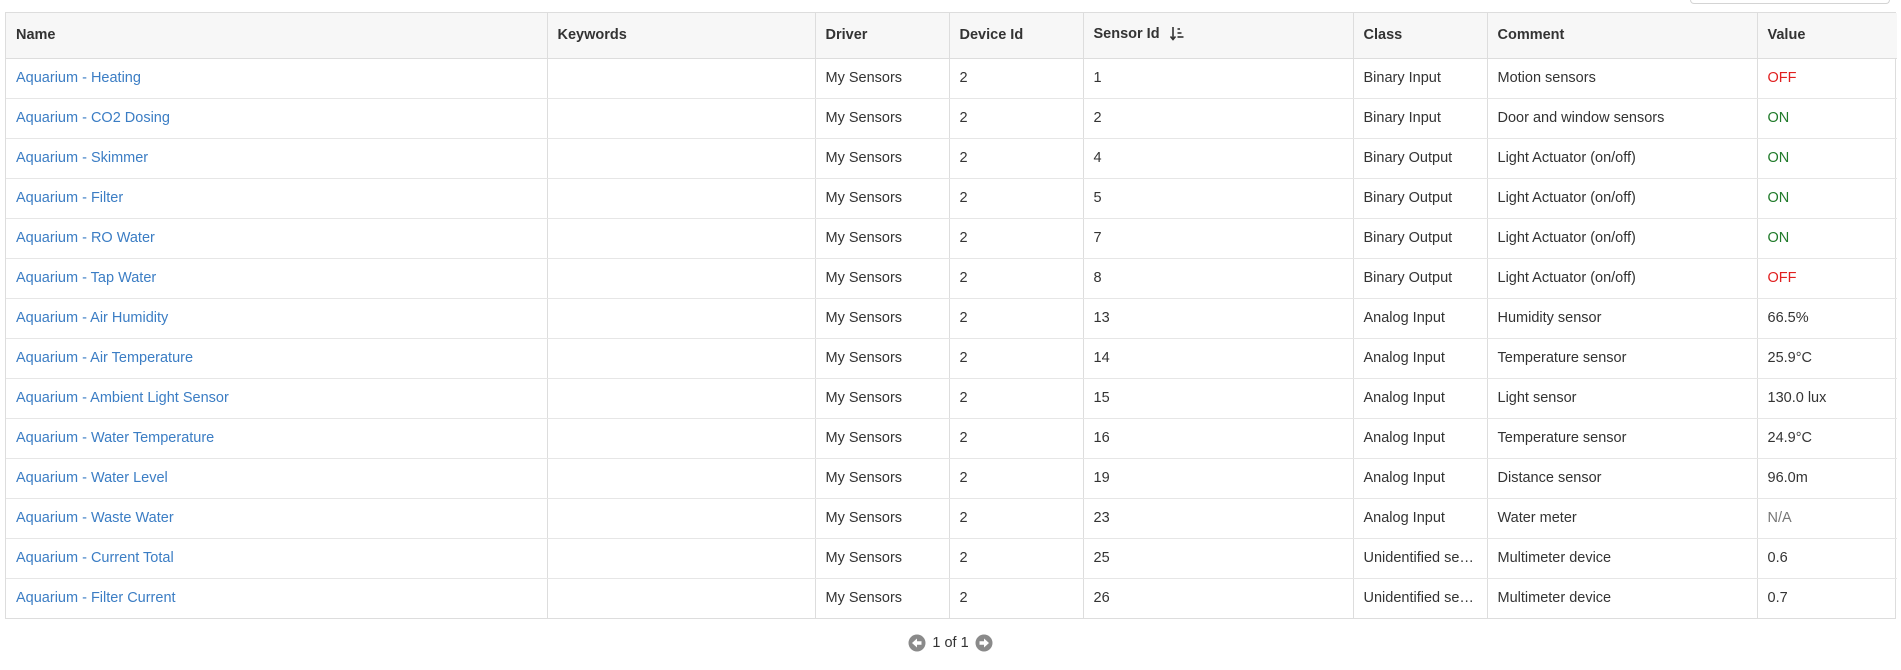 The width and height of the screenshot is (1901, 670). I want to click on sensor-name-link: Aquarium - Ambient Light Sensor, so click(122, 398).